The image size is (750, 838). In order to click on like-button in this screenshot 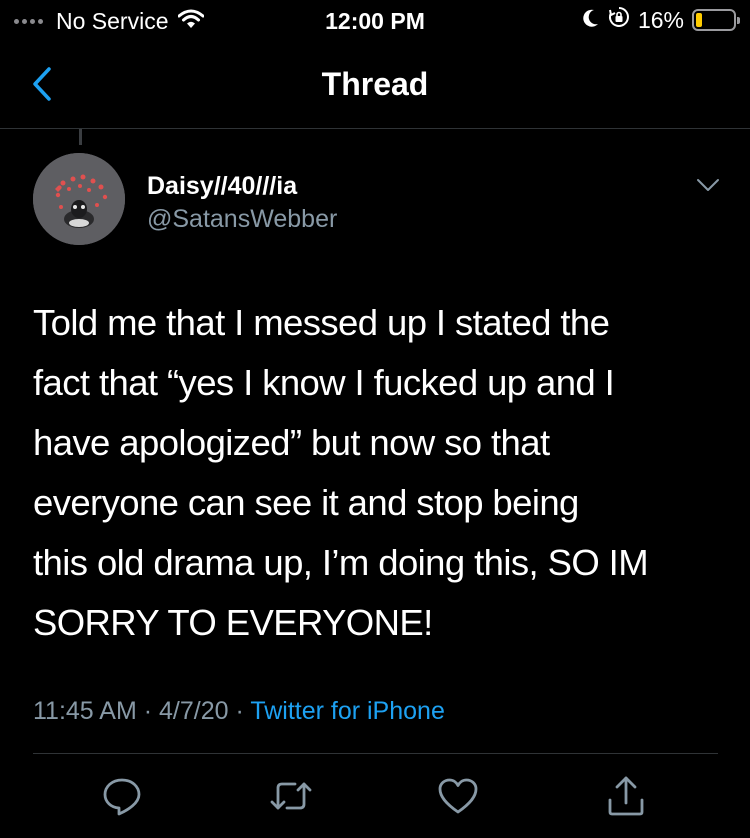, I will do `click(458, 796)`.